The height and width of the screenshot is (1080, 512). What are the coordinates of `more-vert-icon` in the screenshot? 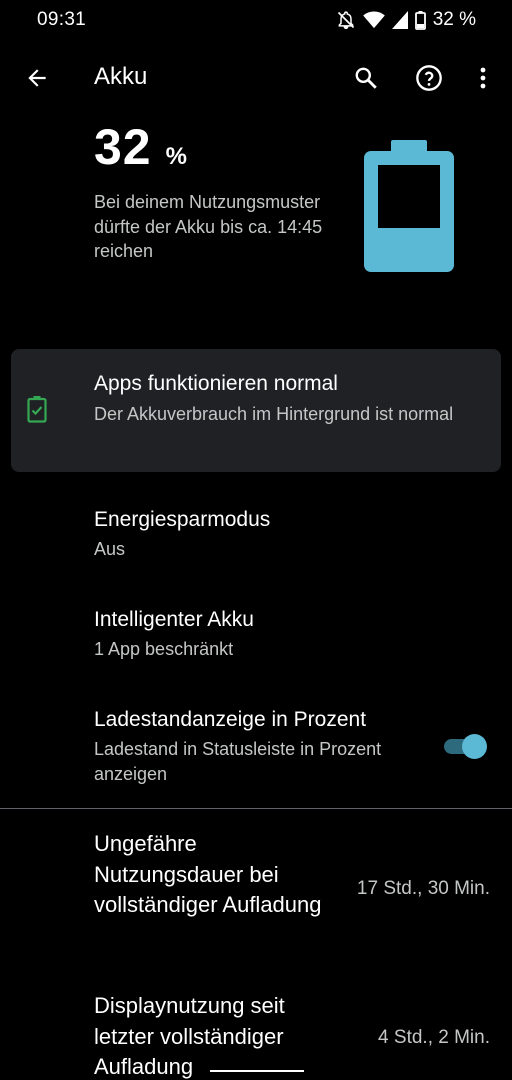 It's located at (483, 78).